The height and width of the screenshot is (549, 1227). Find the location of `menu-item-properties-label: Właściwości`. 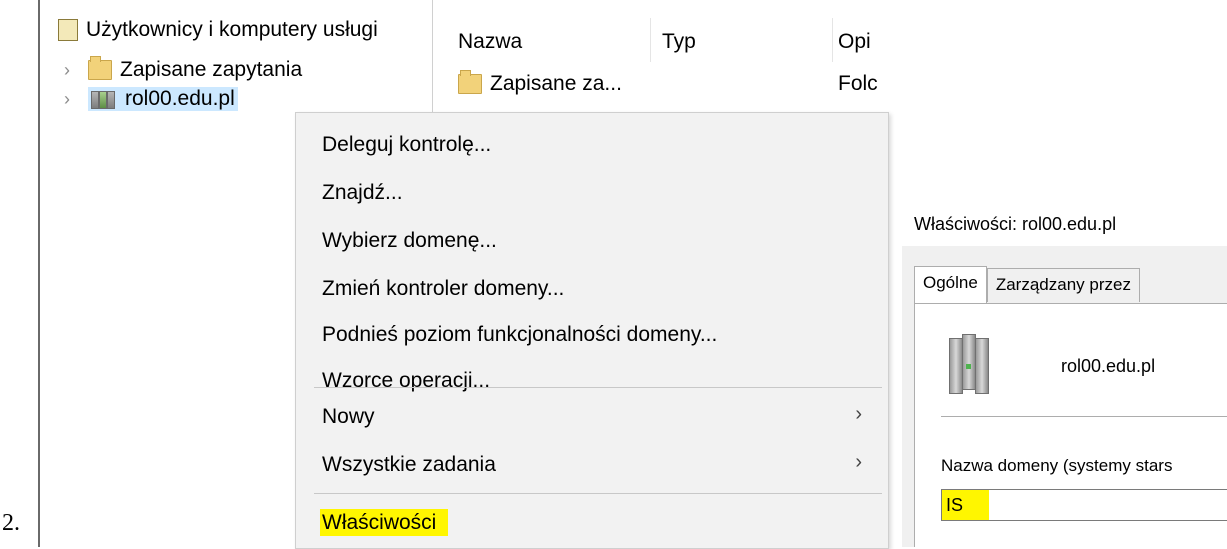

menu-item-properties-label: Właściwości is located at coordinates (384, 522).